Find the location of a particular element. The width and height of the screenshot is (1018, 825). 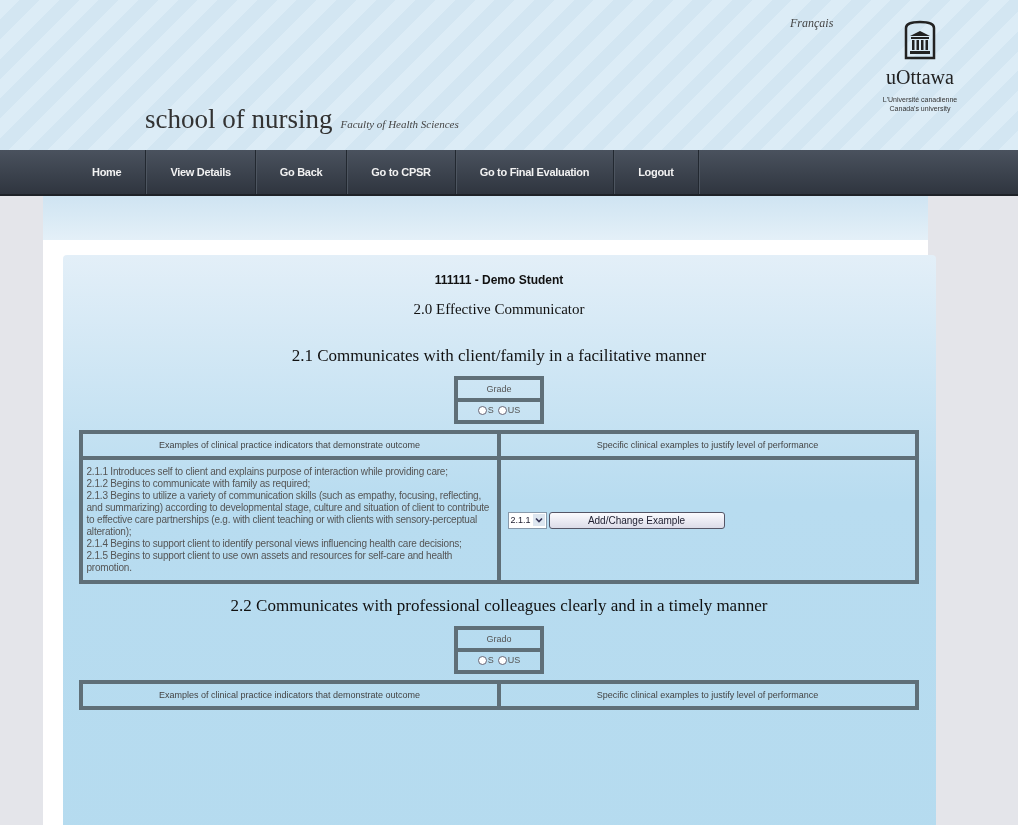

indicator-text: 2.1.1 Introduces self to client and explains purpose of interaction while providing care; is located at coordinates (267, 472).